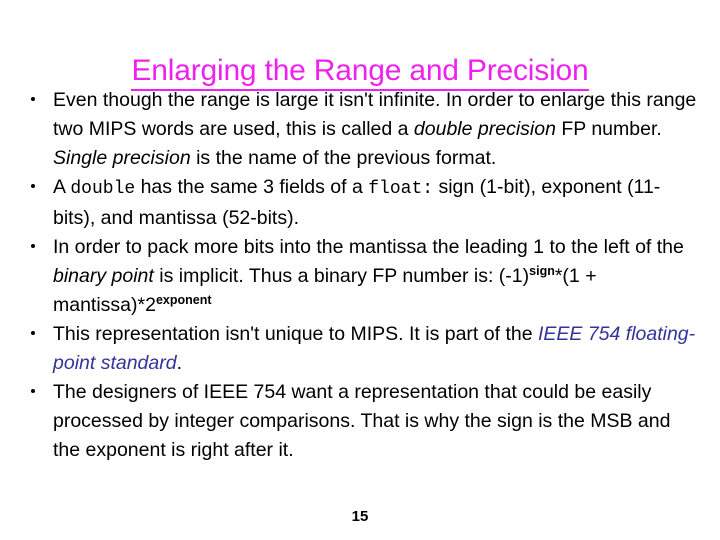  What do you see at coordinates (484, 129) in the screenshot?
I see `emphasis-text: double precision` at bounding box center [484, 129].